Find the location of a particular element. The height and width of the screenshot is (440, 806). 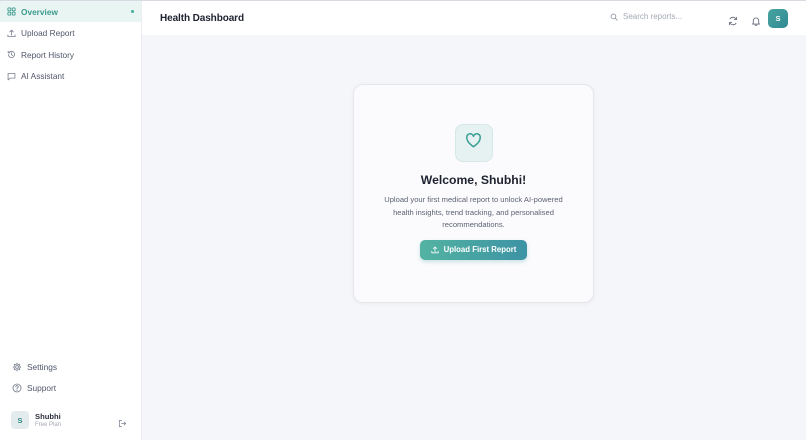

sidebar-item-label: Upload Report is located at coordinates (48, 33).